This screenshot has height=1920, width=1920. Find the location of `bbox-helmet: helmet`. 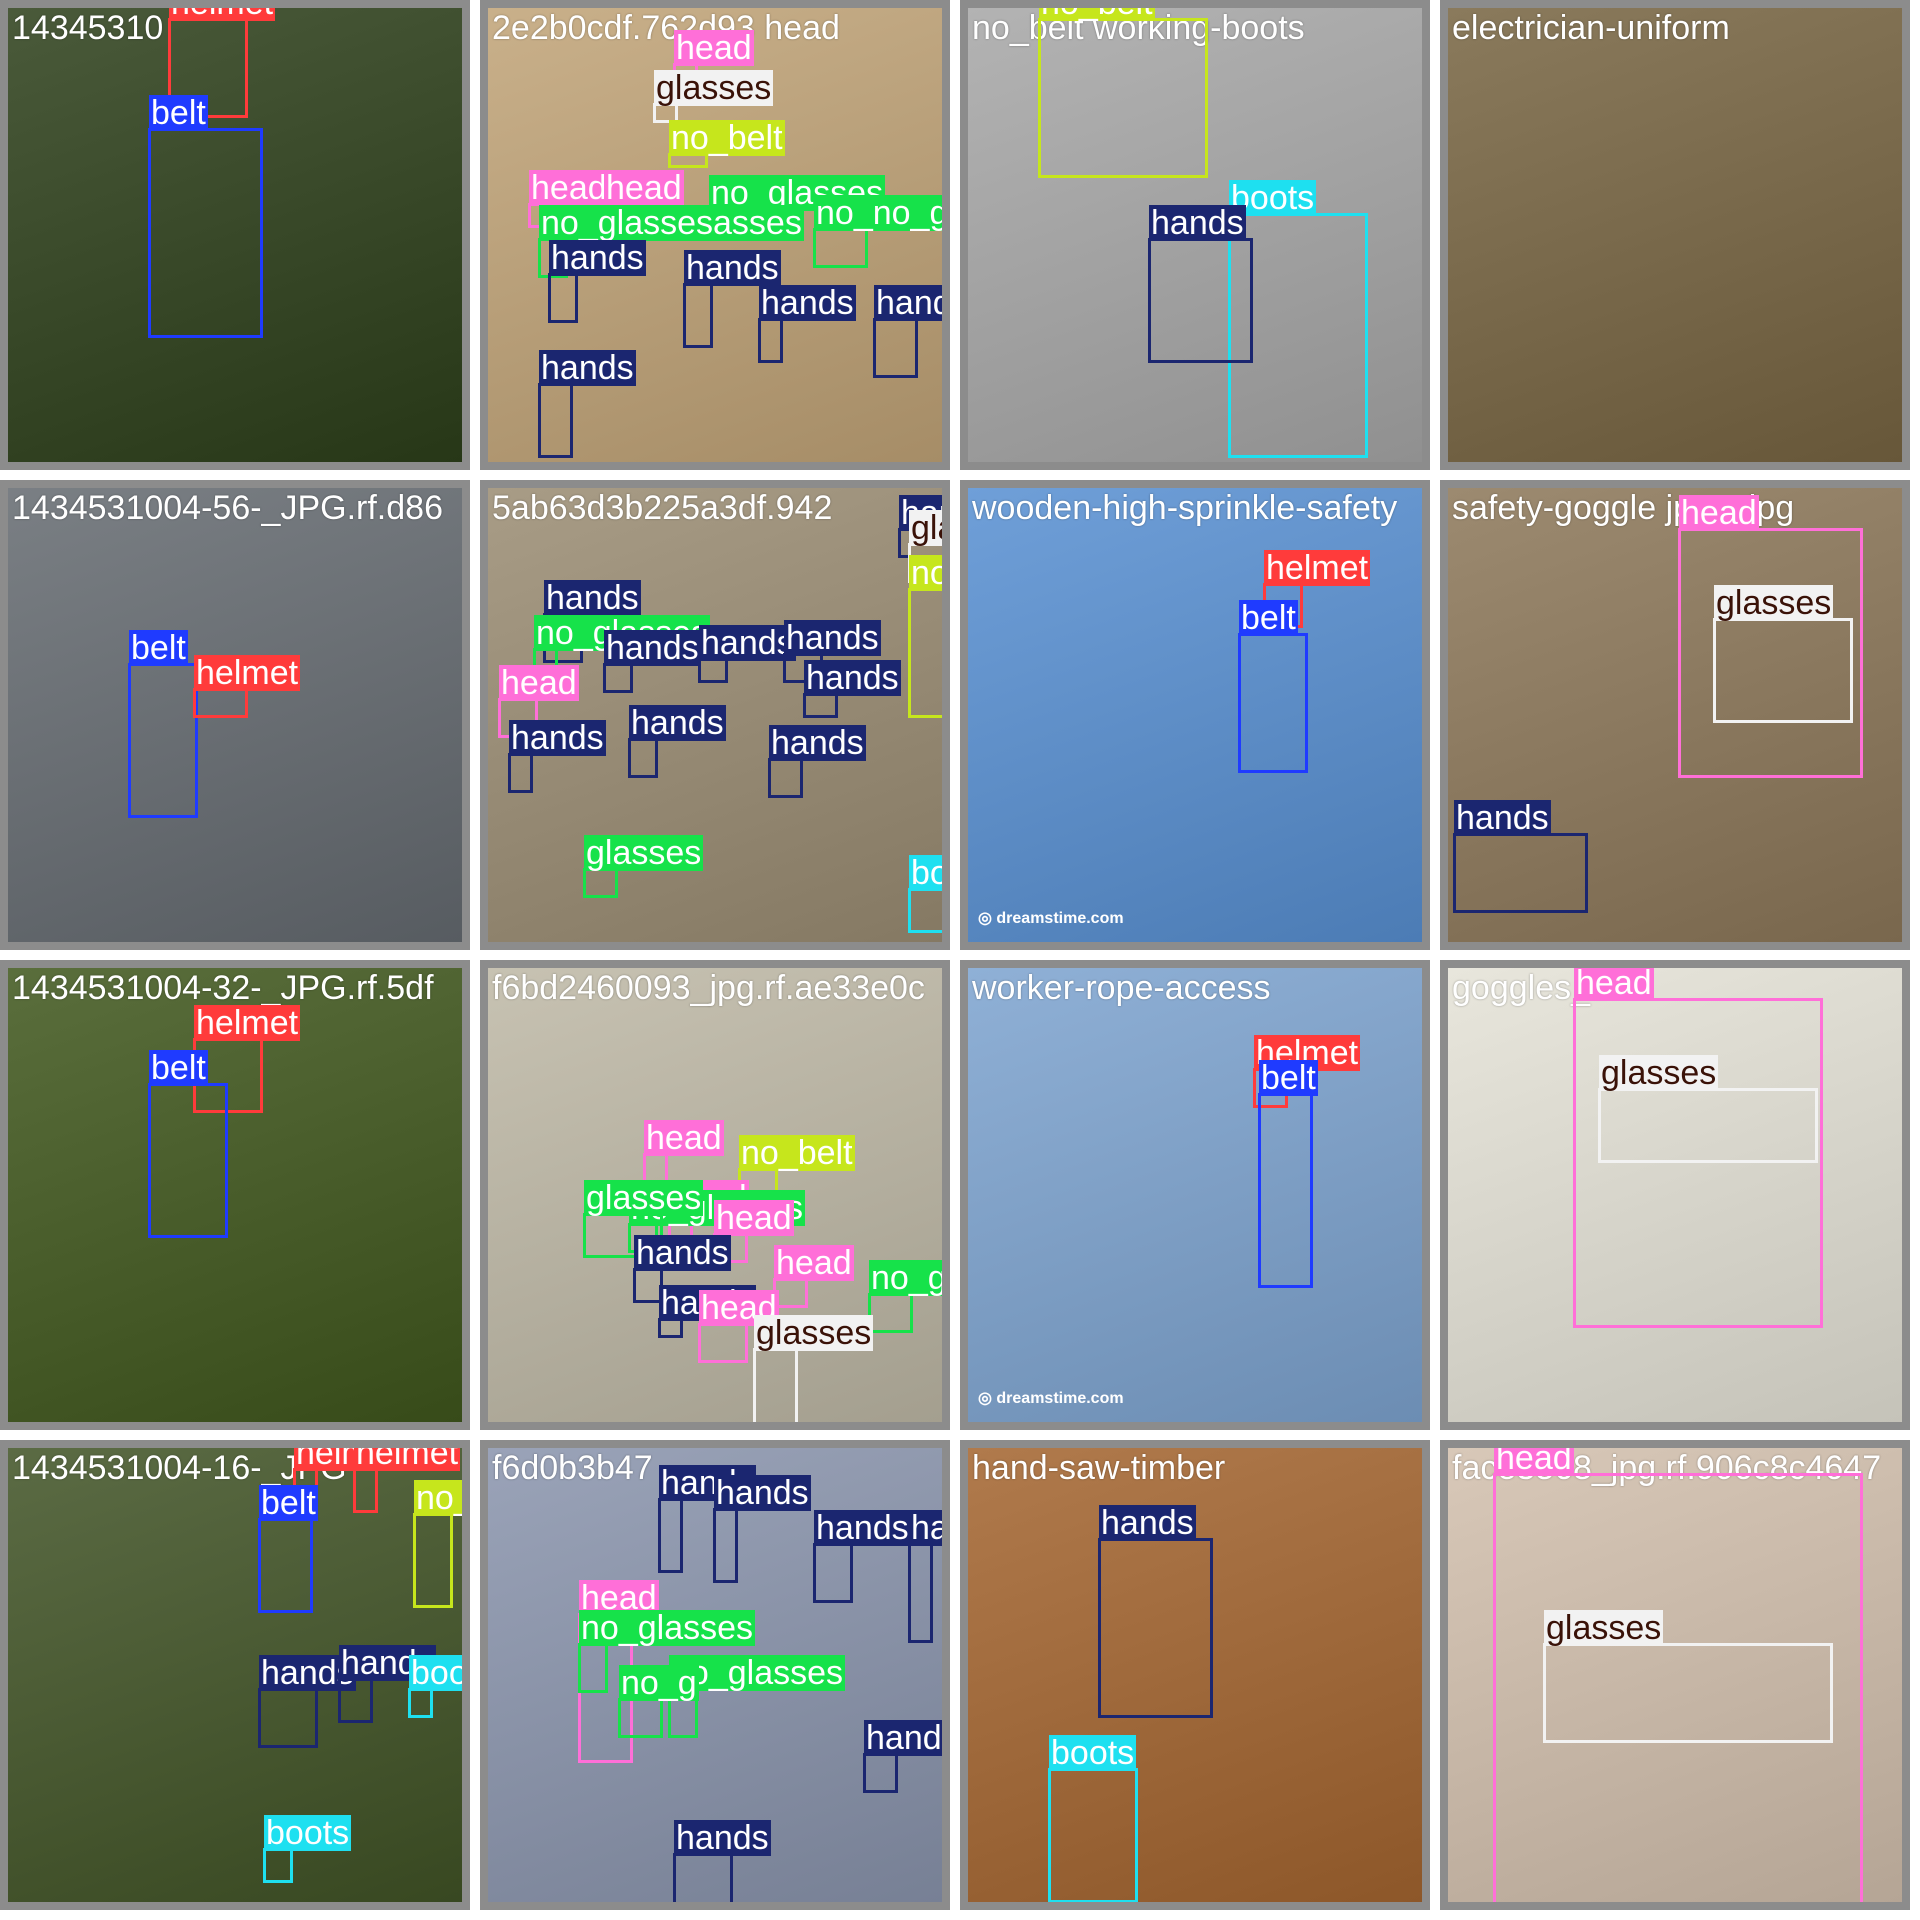

bbox-helmet: helmet is located at coordinates (247, 686).